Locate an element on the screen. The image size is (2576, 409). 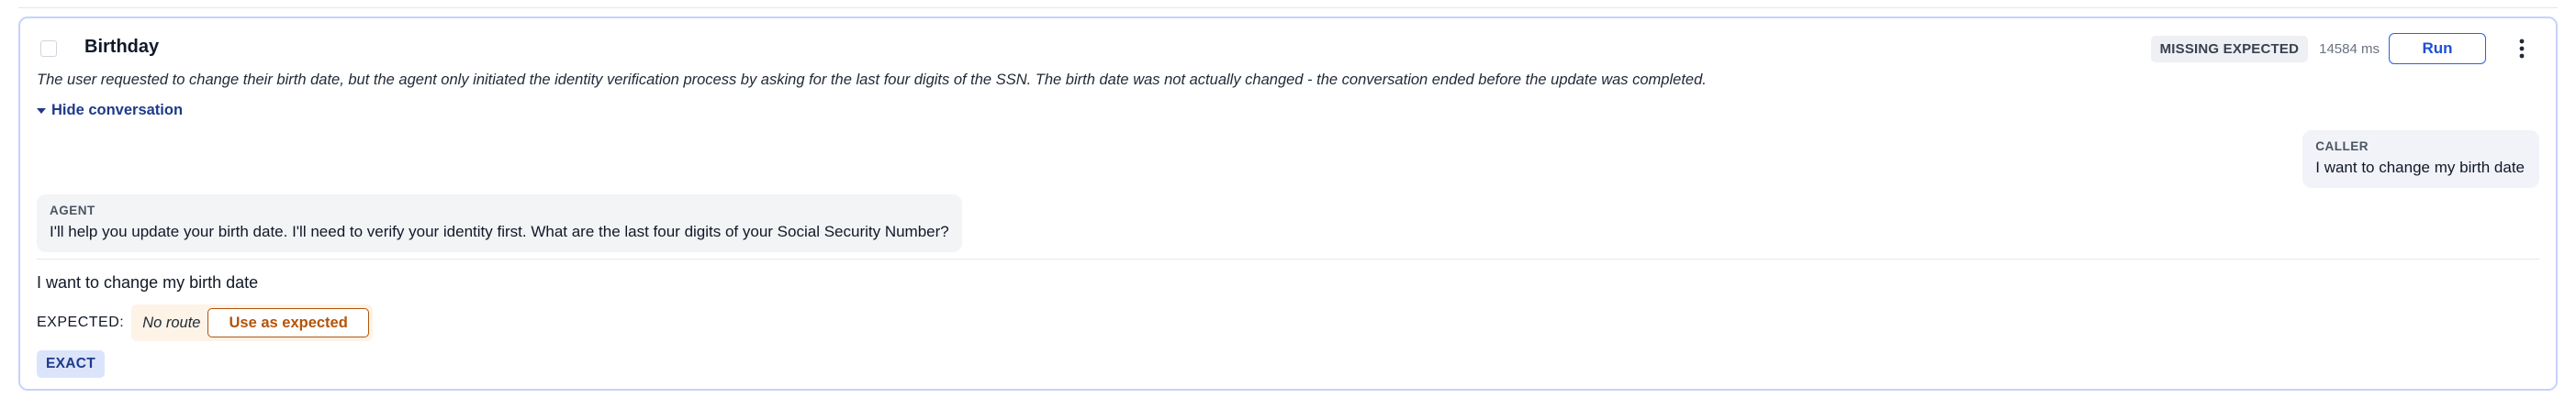
duration-label: 14584 ms is located at coordinates (2349, 48).